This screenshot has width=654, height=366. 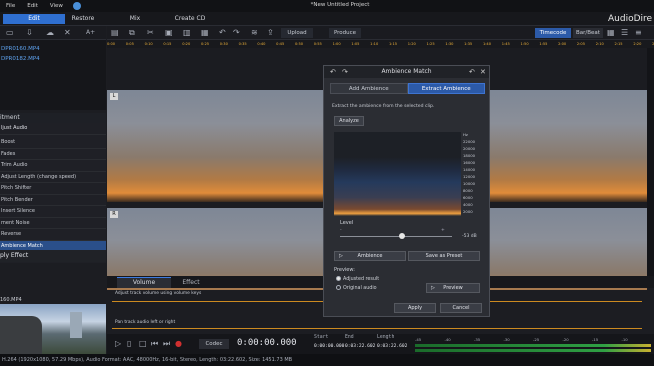 What do you see at coordinates (144, 282) in the screenshot?
I see `tab-volume: Volume` at bounding box center [144, 282].